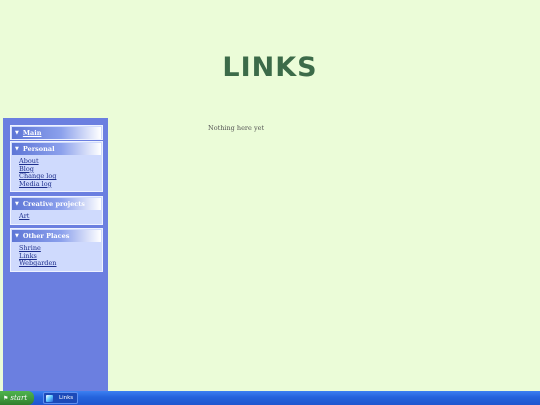 This screenshot has width=540, height=405. Describe the element at coordinates (38, 149) in the screenshot. I see `section-title: Personal` at that location.